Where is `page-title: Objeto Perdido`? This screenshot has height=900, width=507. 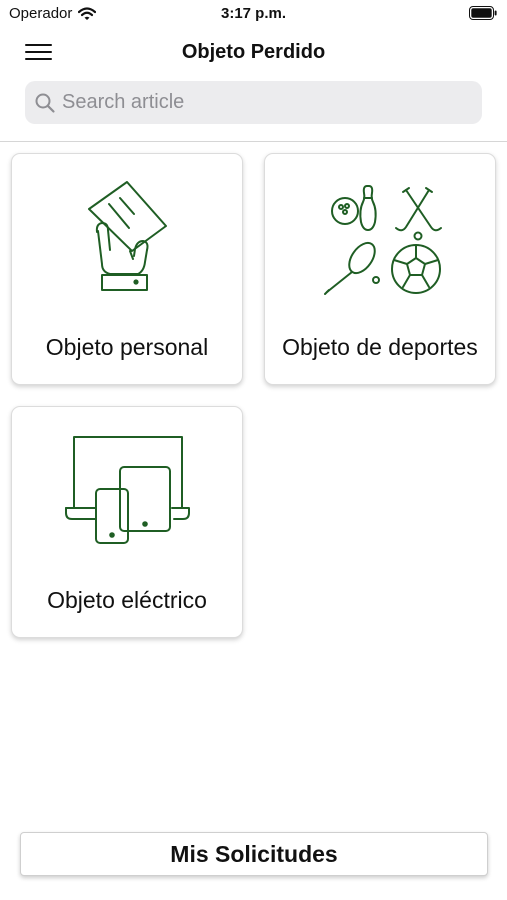 page-title: Objeto Perdido is located at coordinates (253, 52).